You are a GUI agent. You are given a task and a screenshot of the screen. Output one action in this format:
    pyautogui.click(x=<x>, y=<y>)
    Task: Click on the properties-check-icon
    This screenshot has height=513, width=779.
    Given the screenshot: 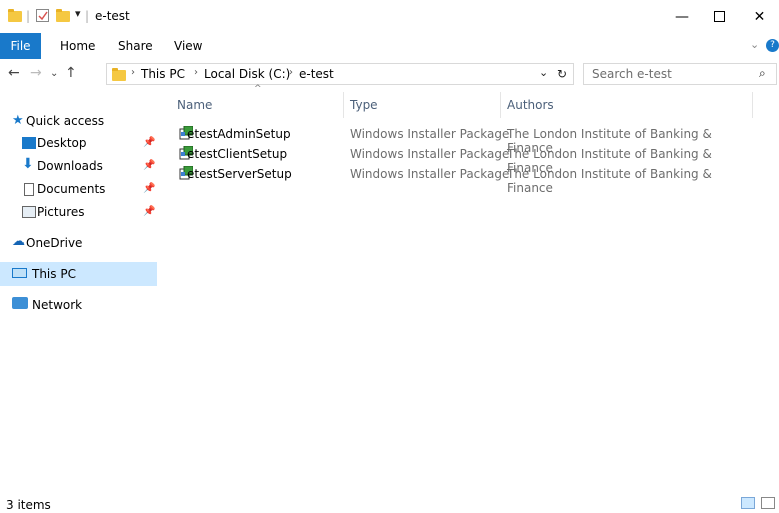 What is the action you would take?
    pyautogui.click(x=43, y=17)
    